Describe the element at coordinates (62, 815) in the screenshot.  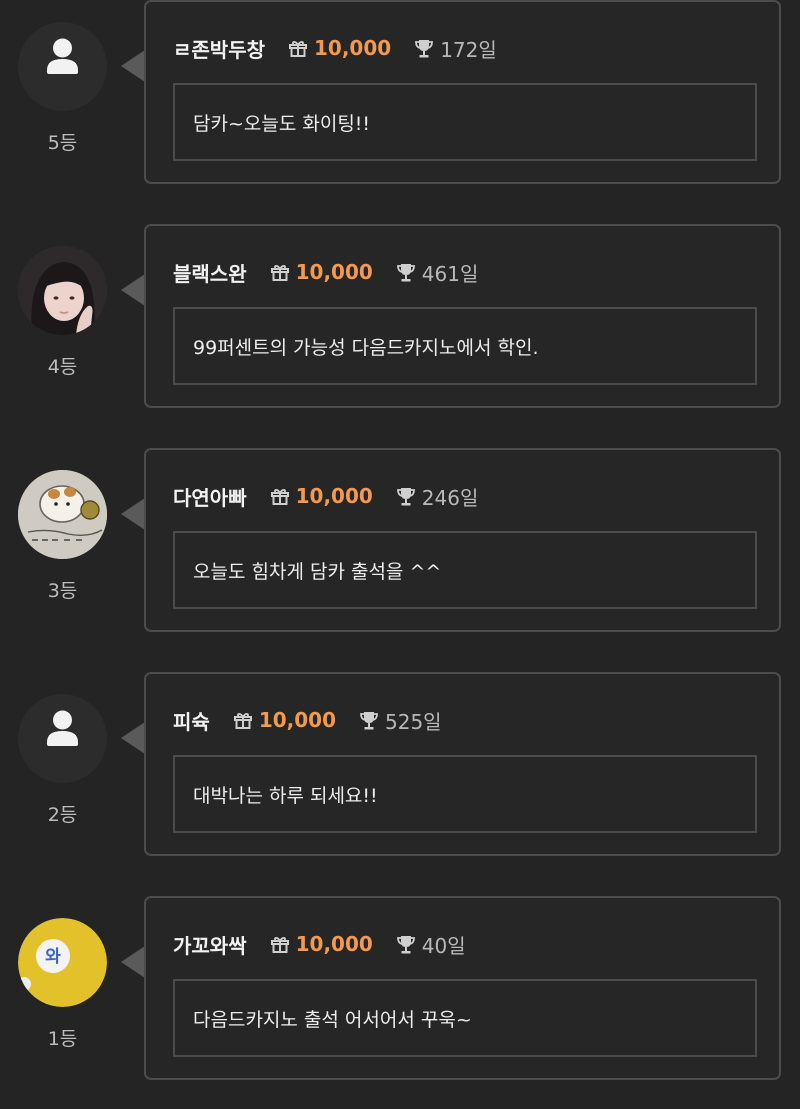
I see `rank-label: 2등` at that location.